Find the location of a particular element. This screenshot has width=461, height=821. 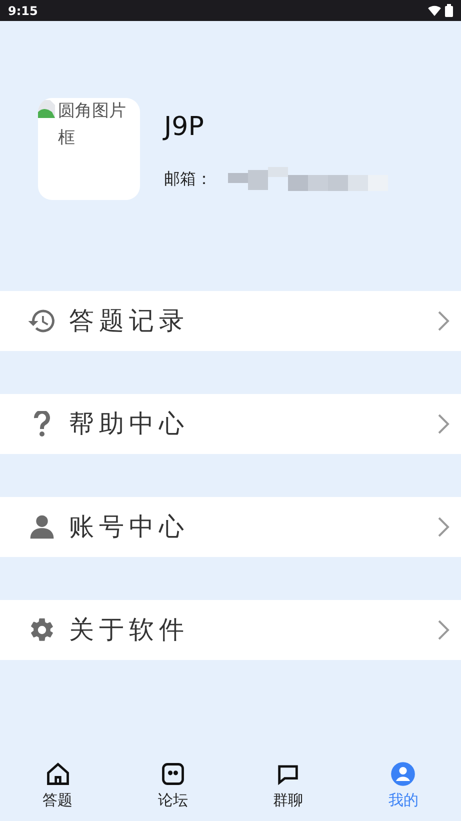

home-icon is located at coordinates (57, 773).